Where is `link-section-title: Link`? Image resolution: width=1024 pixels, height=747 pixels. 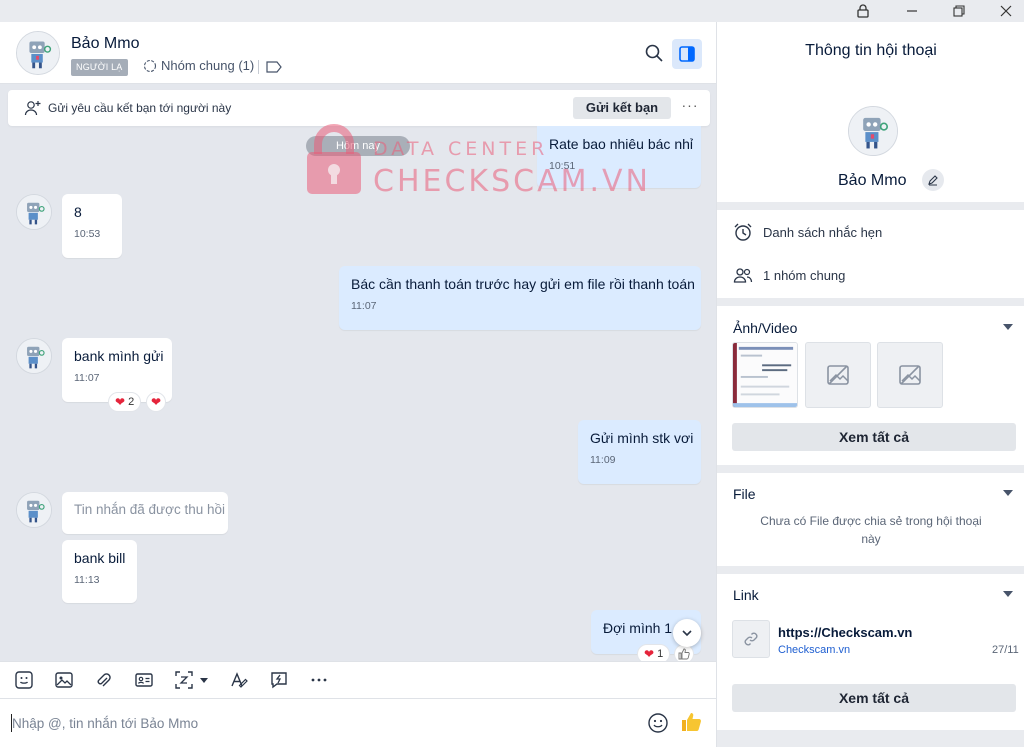
link-section-title: Link is located at coordinates (746, 595).